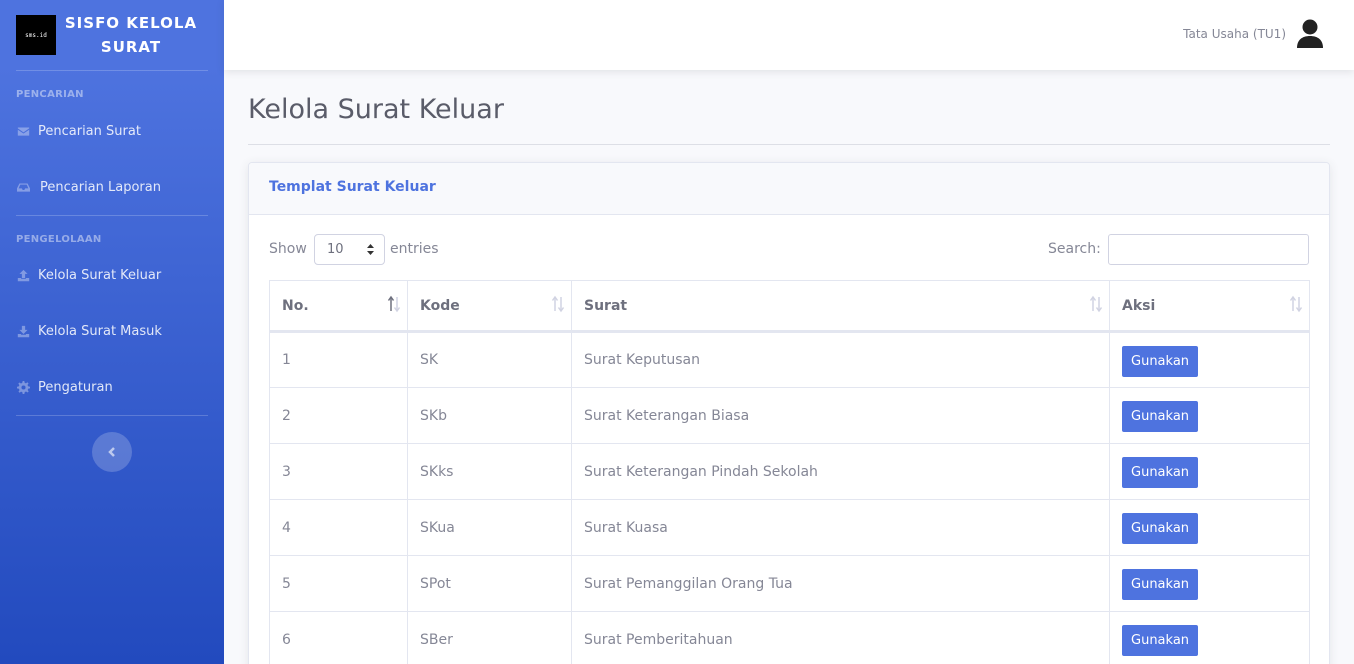 Image resolution: width=1354 pixels, height=664 pixels. I want to click on table-row: 6 SBer Surat Pemberitahuan Gunakan, so click(789, 637).